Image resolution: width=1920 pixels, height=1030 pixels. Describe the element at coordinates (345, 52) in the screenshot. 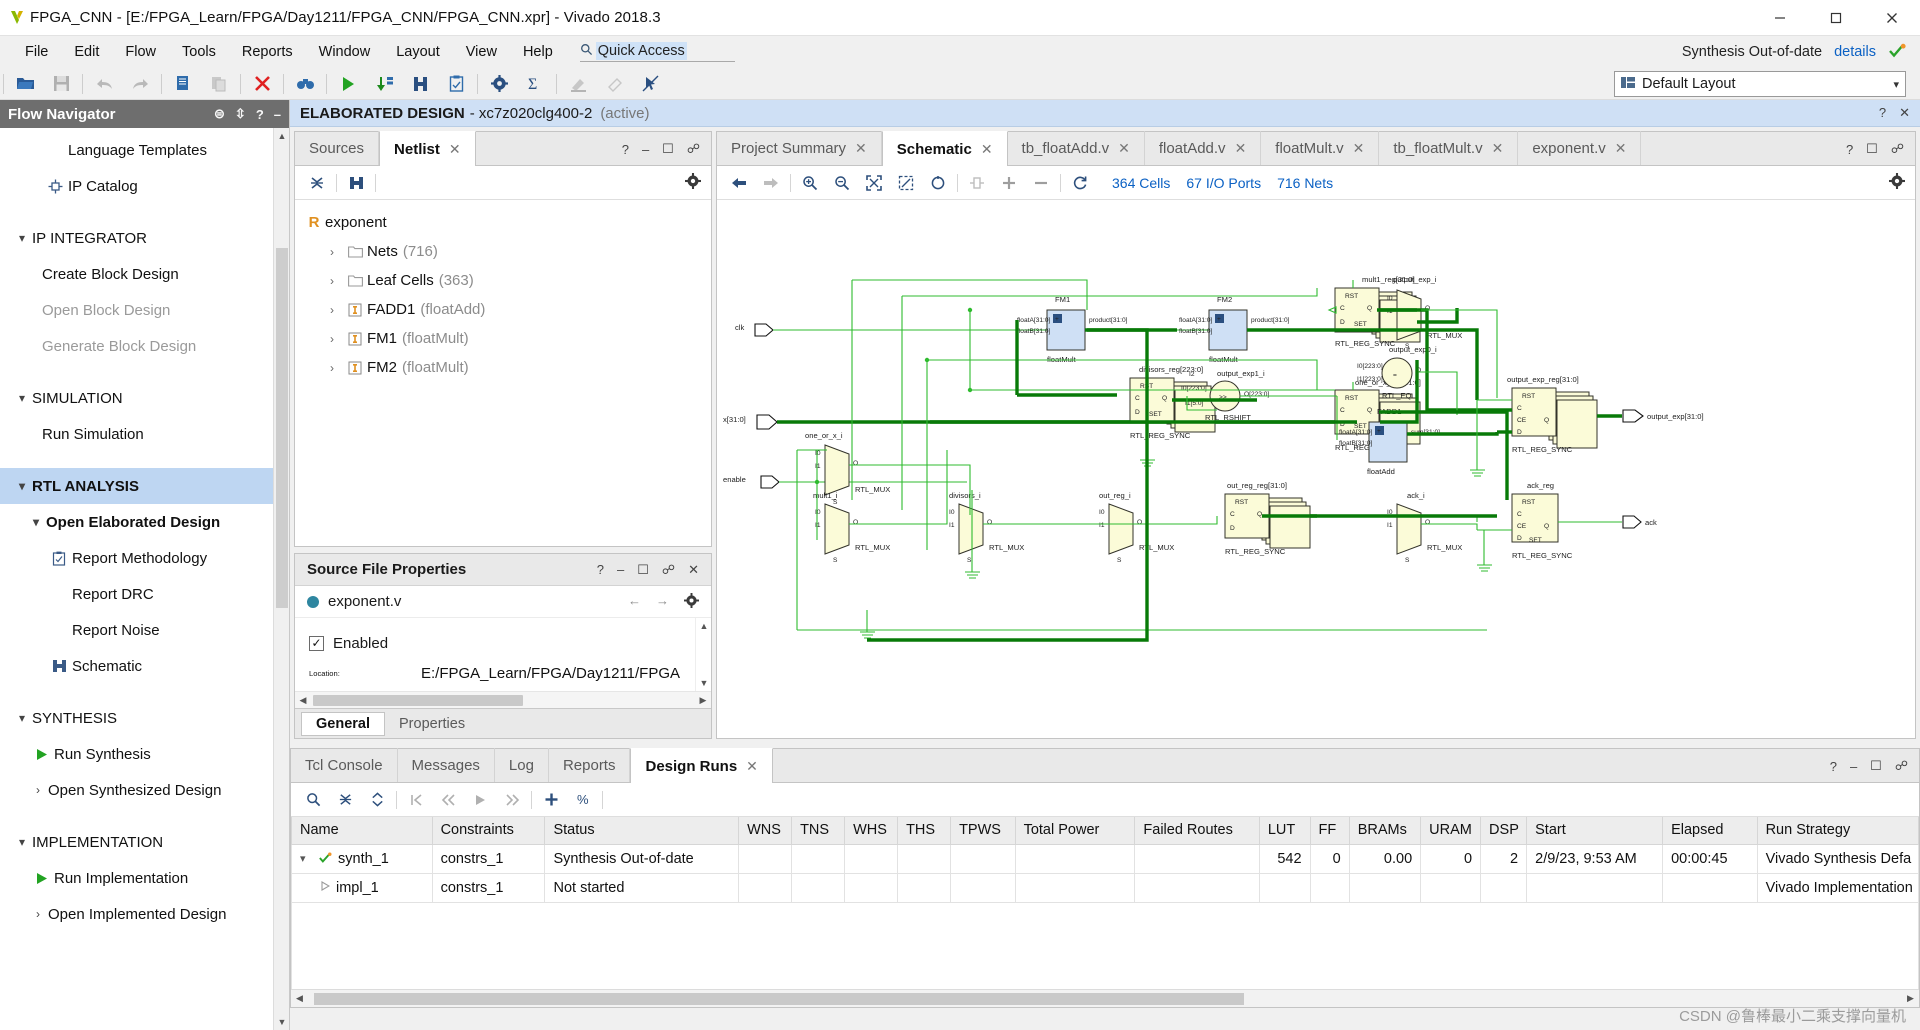

I see `menu-window: Window` at that location.